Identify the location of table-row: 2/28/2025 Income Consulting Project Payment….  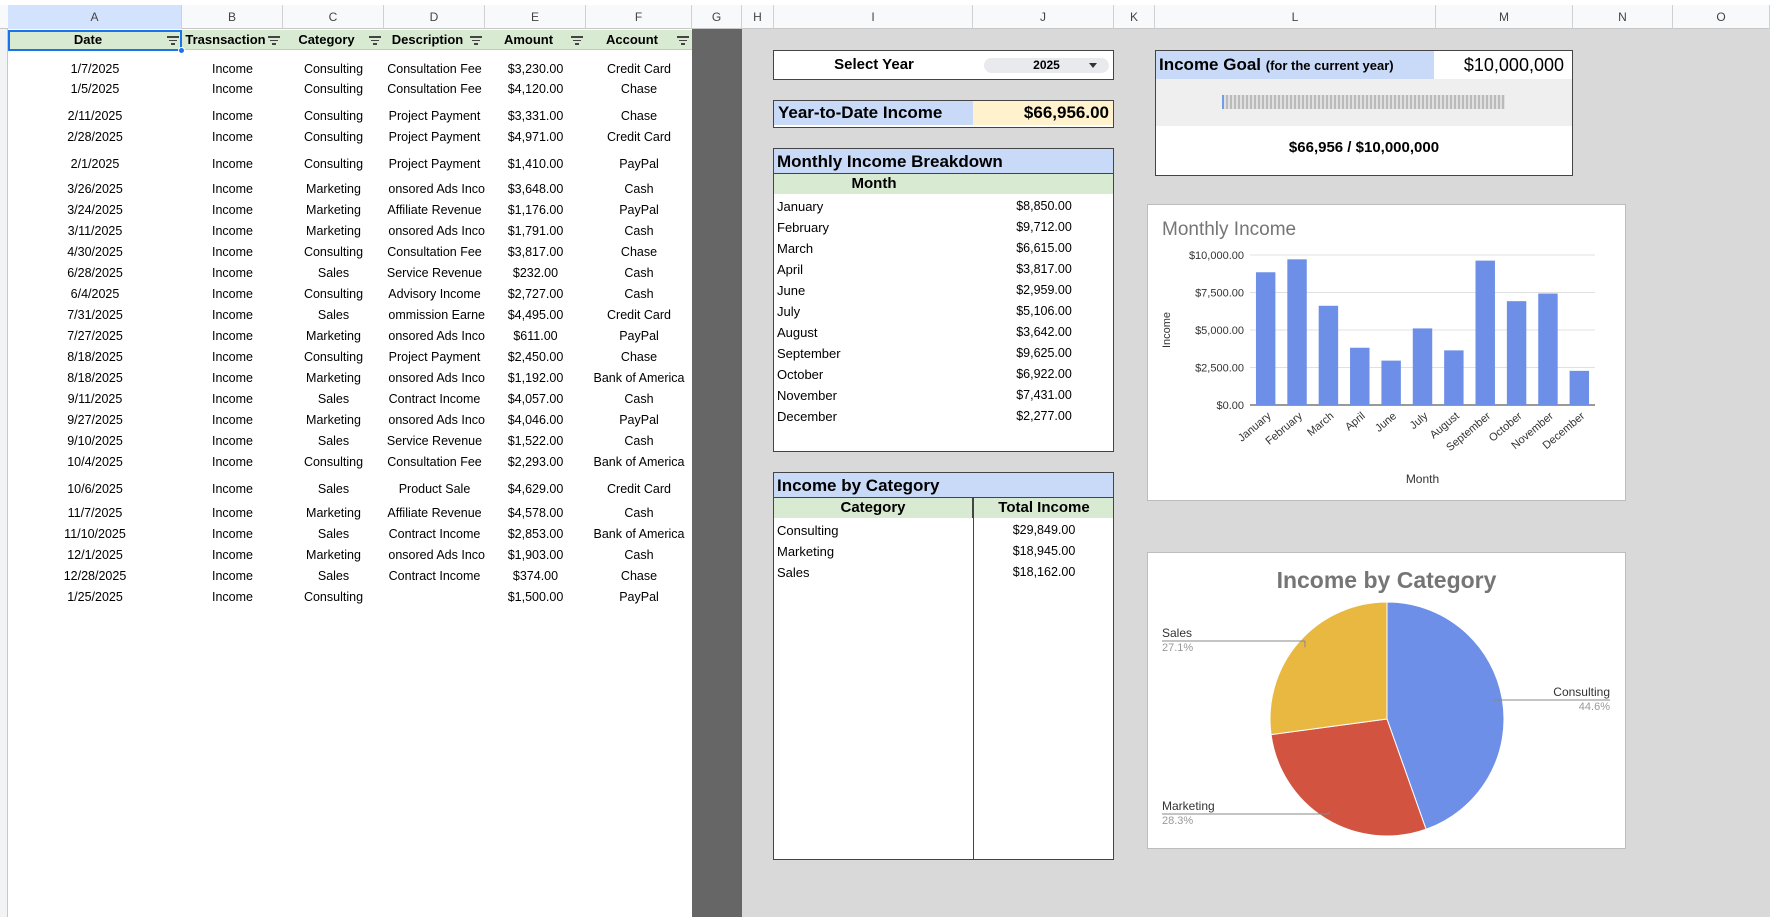
(350, 137).